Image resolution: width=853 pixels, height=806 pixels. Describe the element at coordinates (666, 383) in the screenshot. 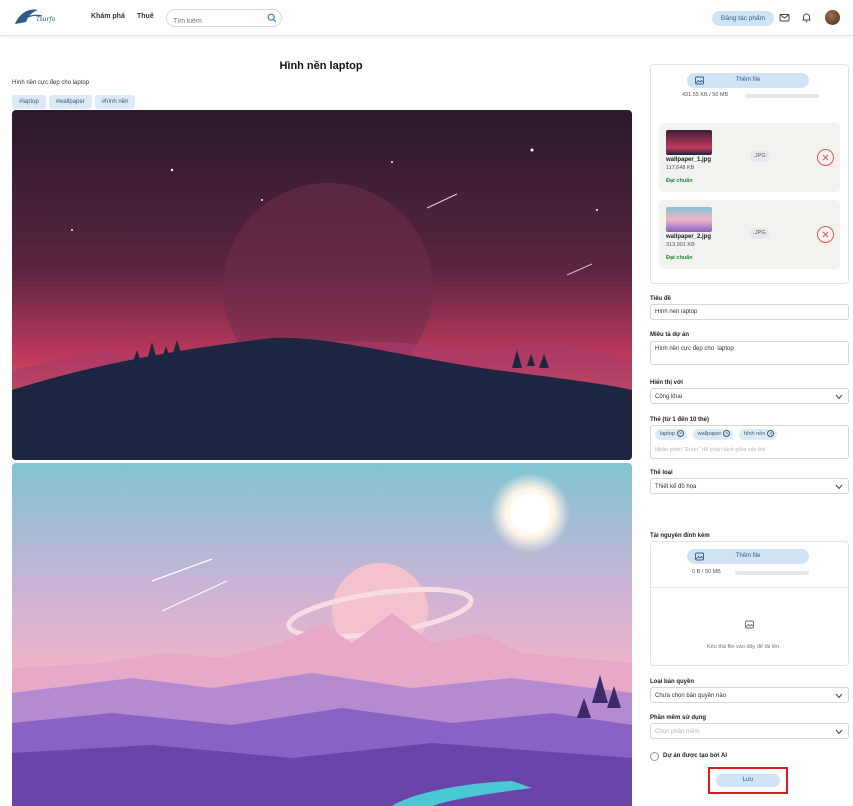

I see `visibility-label: Hiển thị với` at that location.